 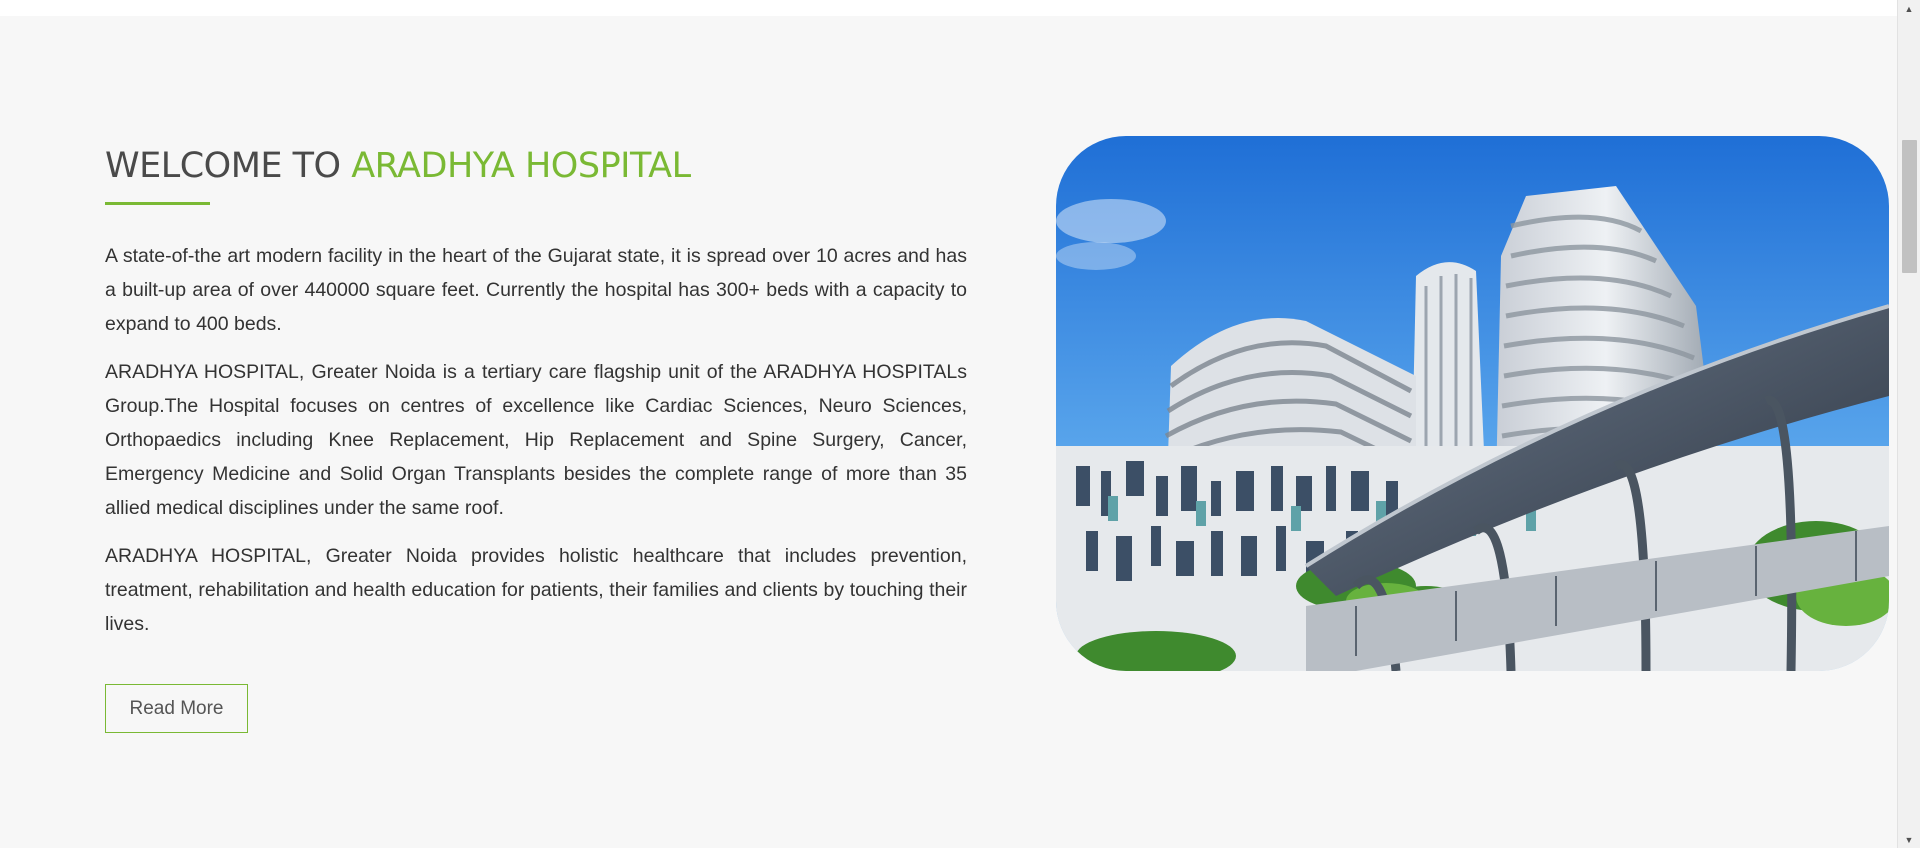 What do you see at coordinates (521, 166) in the screenshot?
I see `title-accent: ARADHYA HOSPITAL` at bounding box center [521, 166].